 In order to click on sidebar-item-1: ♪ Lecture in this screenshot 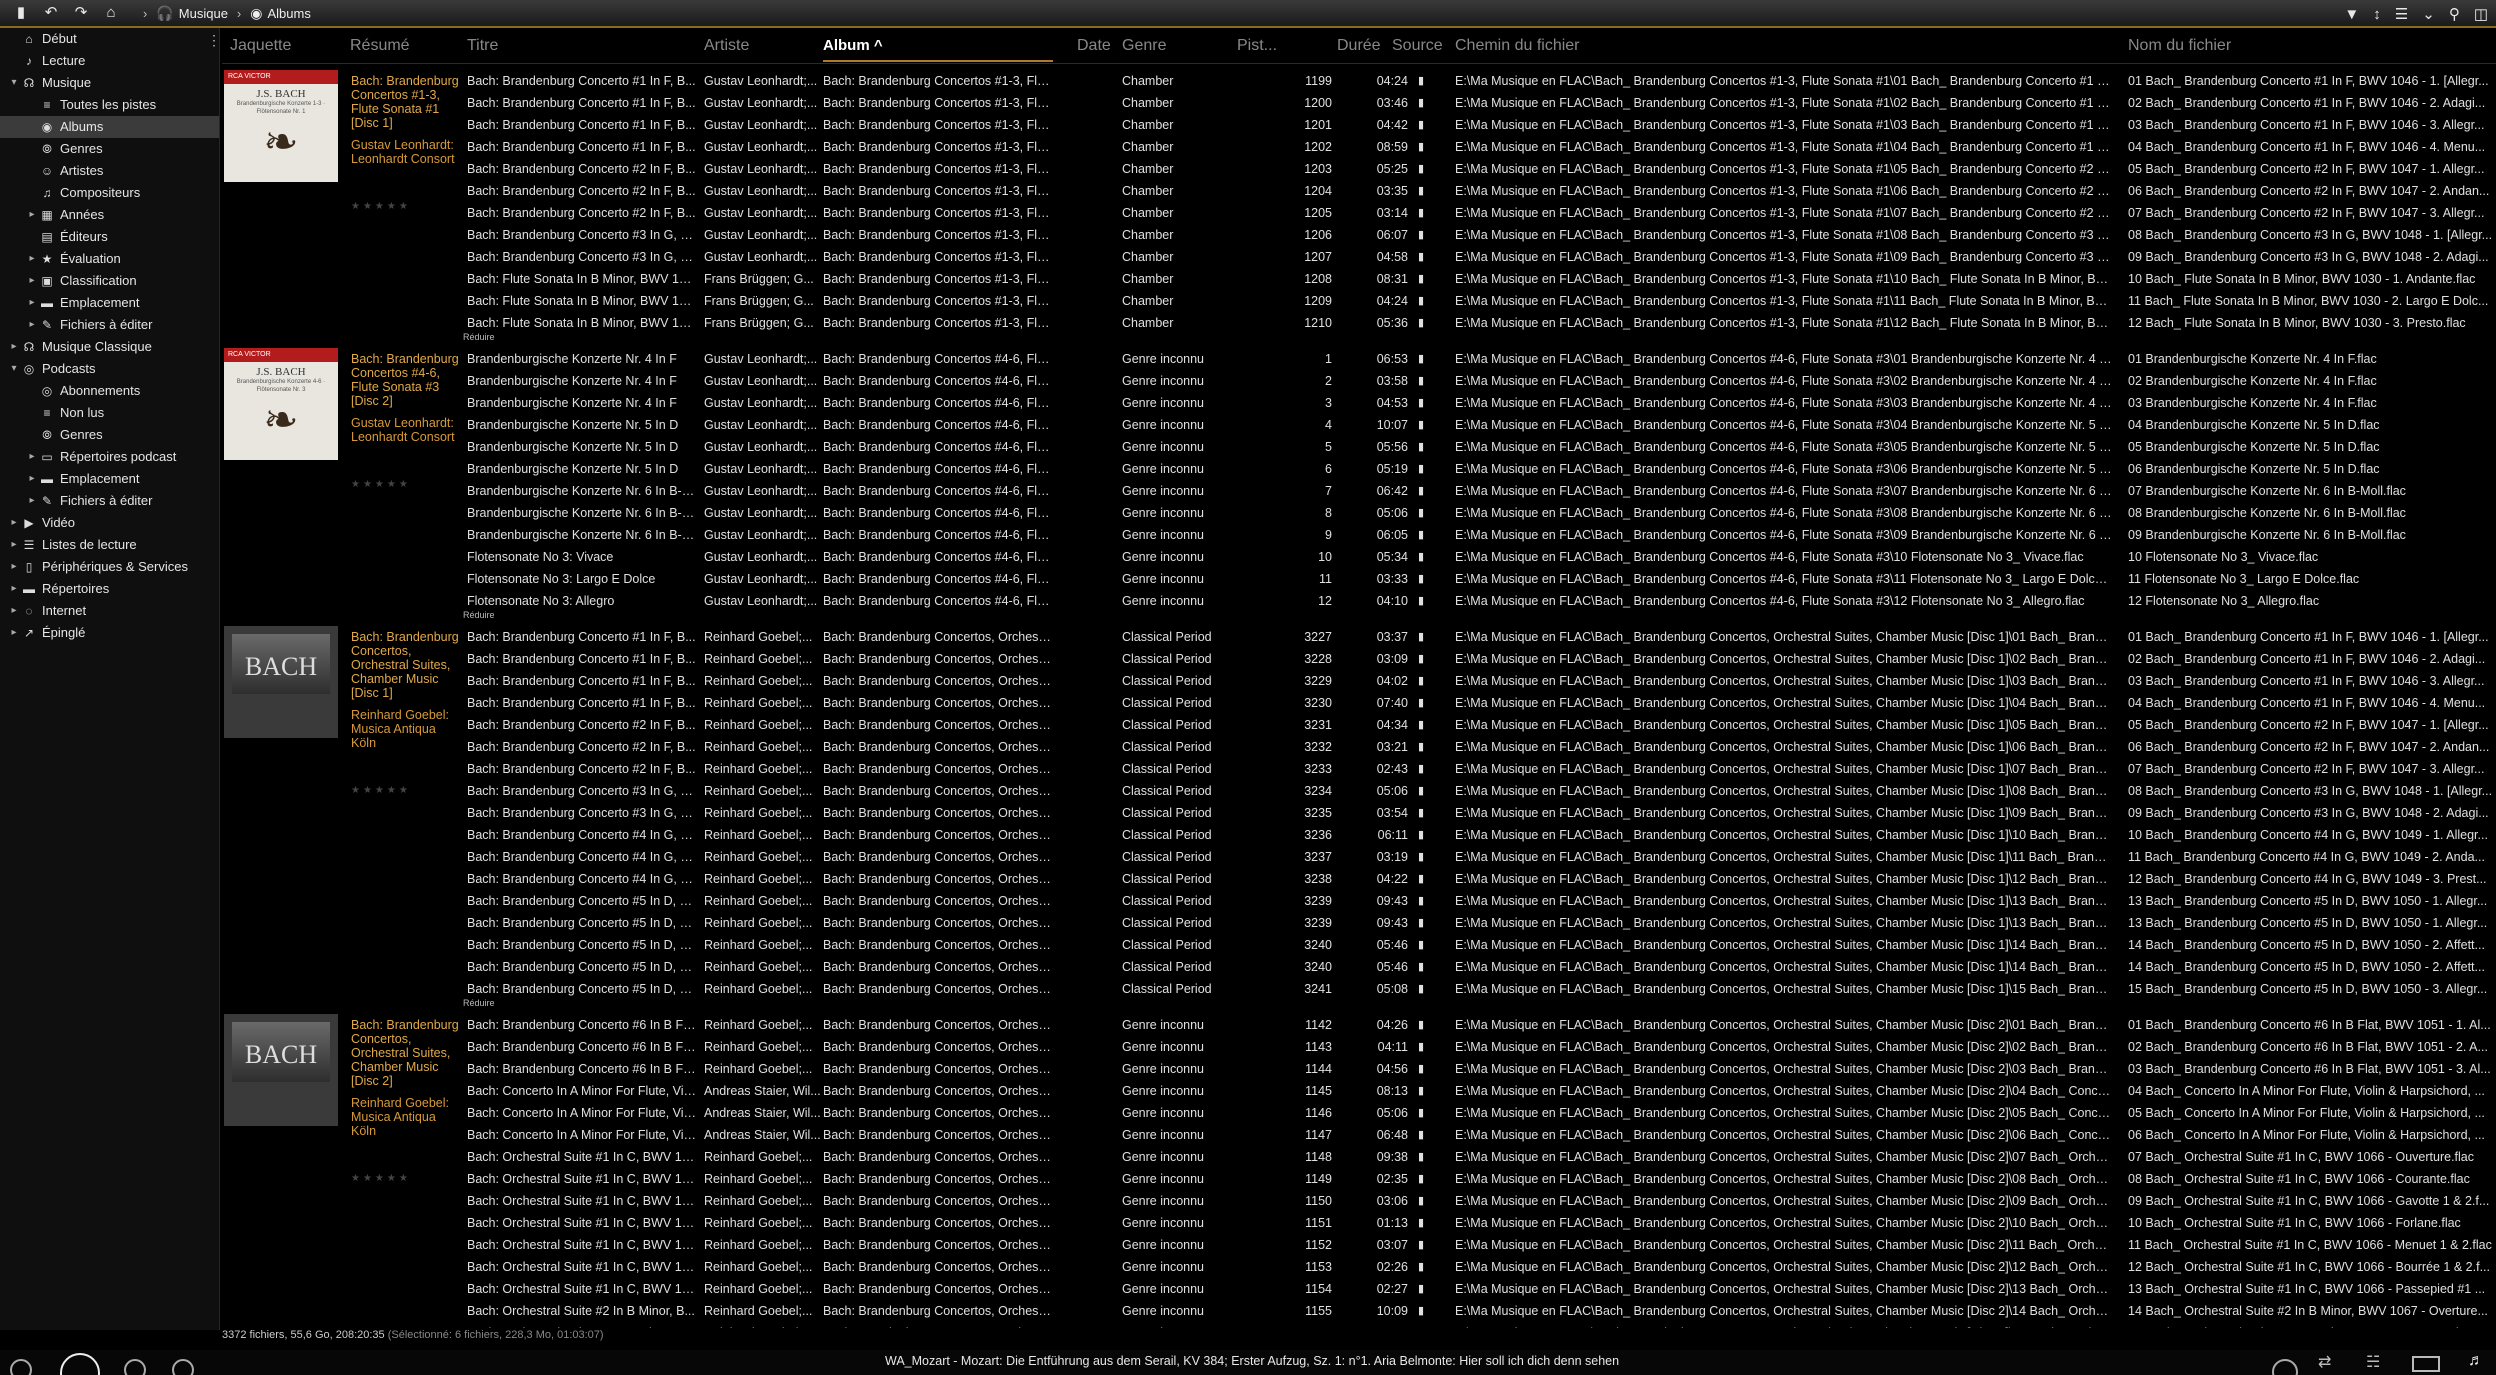, I will do `click(109, 61)`.